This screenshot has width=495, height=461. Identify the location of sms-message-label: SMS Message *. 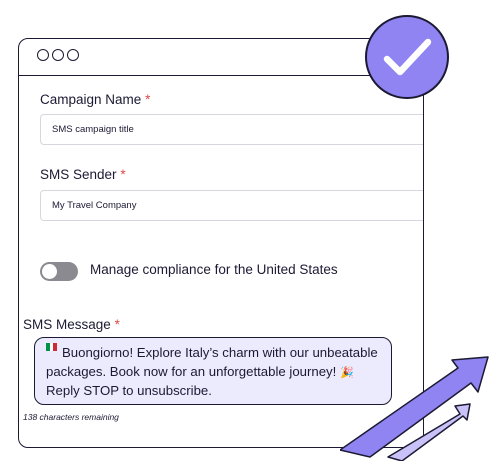
(71, 324).